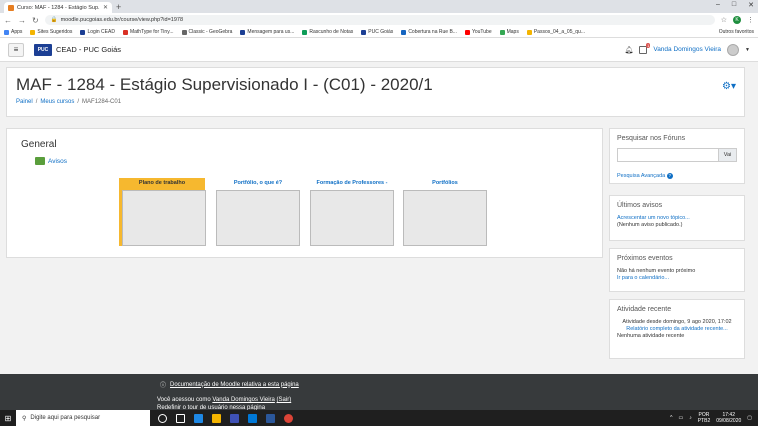  What do you see at coordinates (728, 418) in the screenshot?
I see `clock: 17:42 09/08/2020` at bounding box center [728, 418].